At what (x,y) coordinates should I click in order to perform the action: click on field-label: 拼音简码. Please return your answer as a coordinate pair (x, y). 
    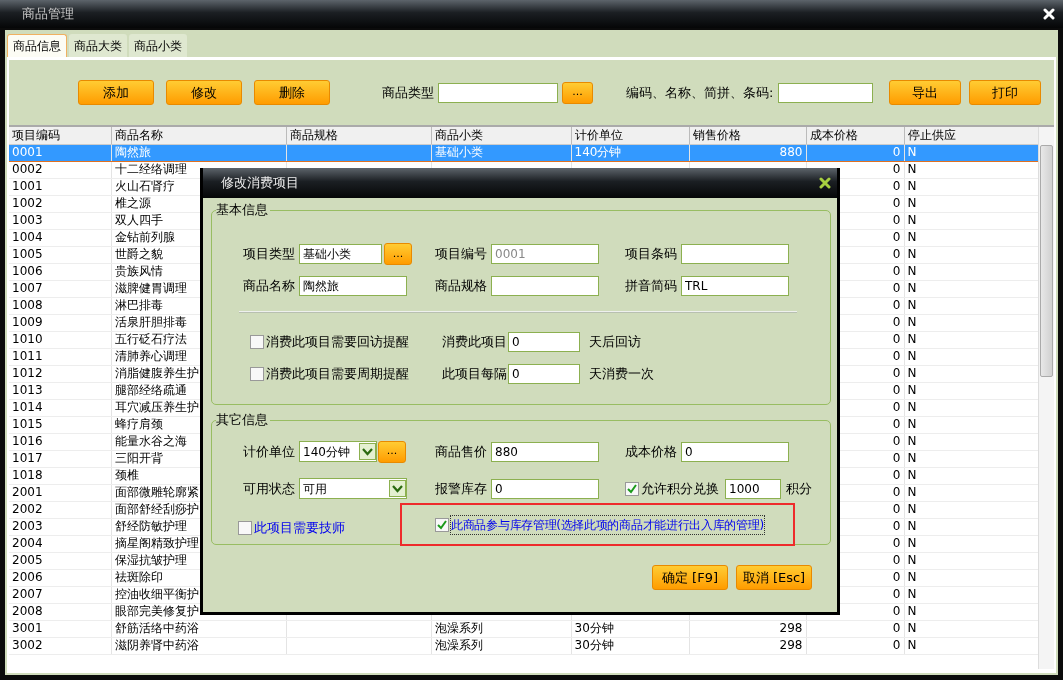
    Looking at the image, I should click on (651, 286).